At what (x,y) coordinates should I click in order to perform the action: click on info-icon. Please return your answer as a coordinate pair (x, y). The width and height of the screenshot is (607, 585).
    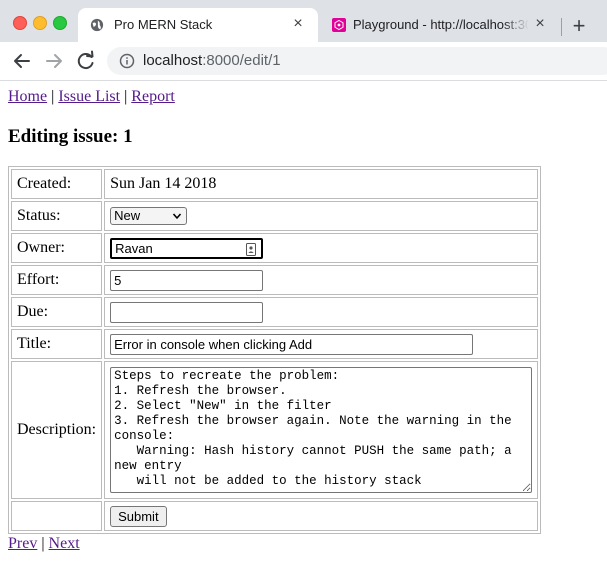
    Looking at the image, I should click on (127, 61).